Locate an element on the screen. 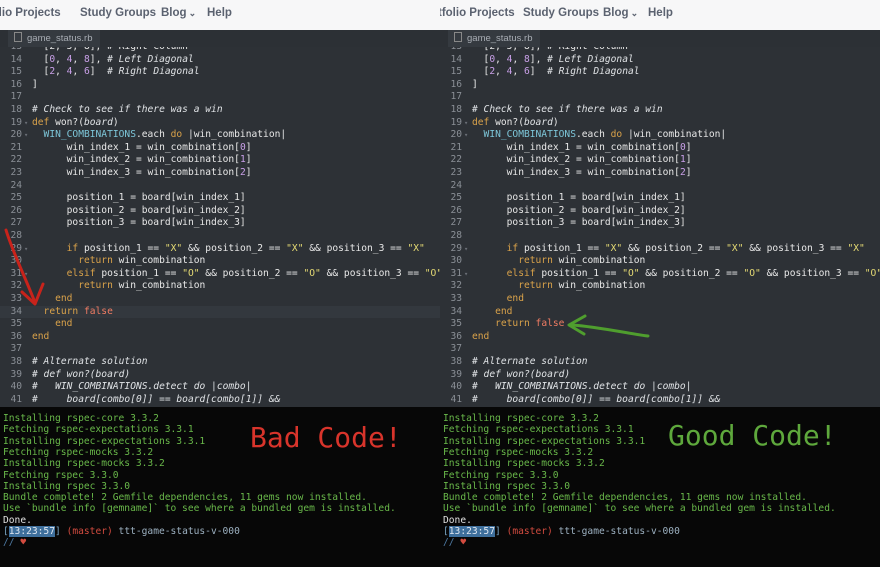 This screenshot has height=567, width=880. red-arrow-icon is located at coordinates (24, 267).